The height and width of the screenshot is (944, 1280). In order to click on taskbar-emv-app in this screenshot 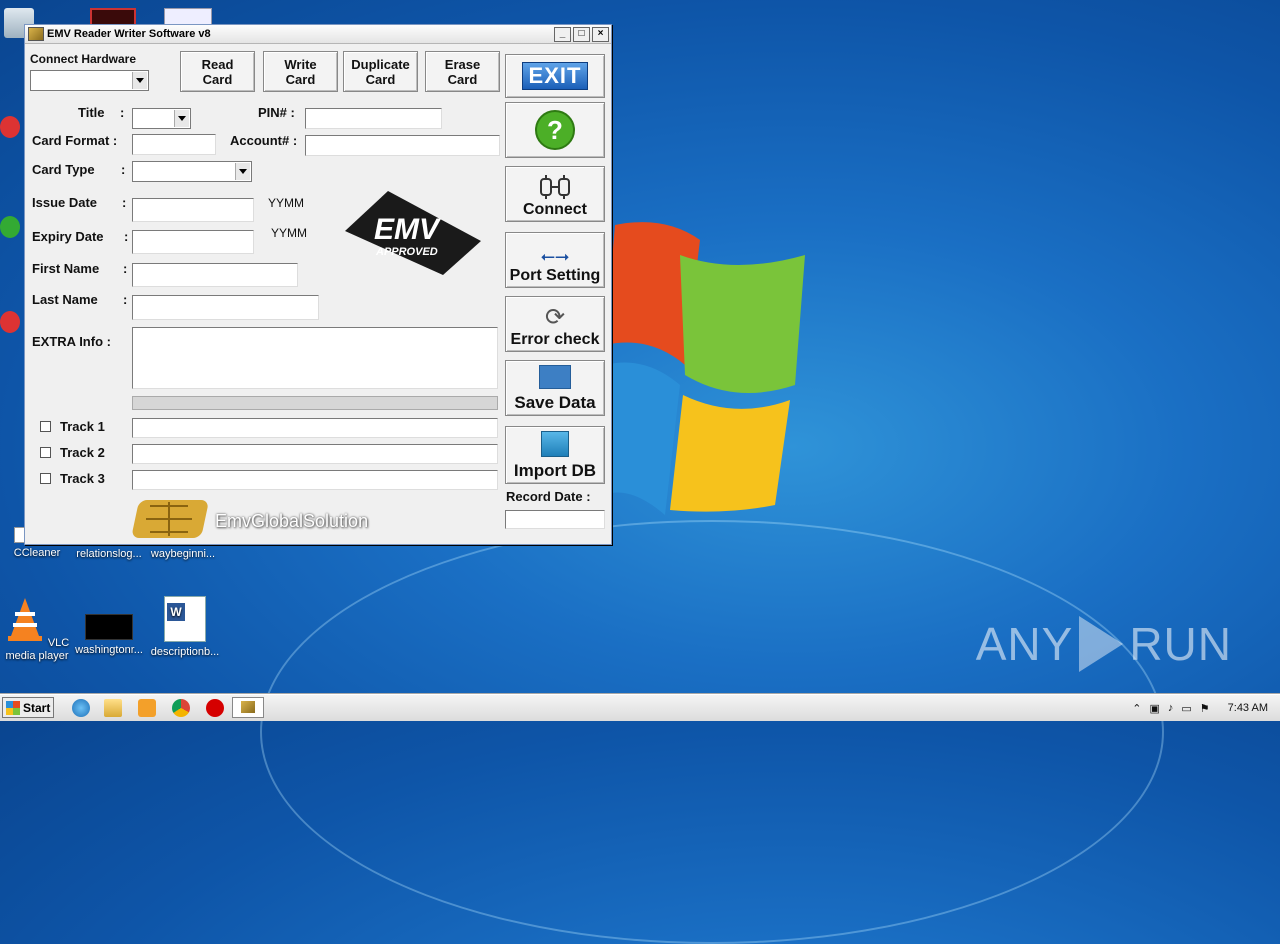, I will do `click(248, 707)`.